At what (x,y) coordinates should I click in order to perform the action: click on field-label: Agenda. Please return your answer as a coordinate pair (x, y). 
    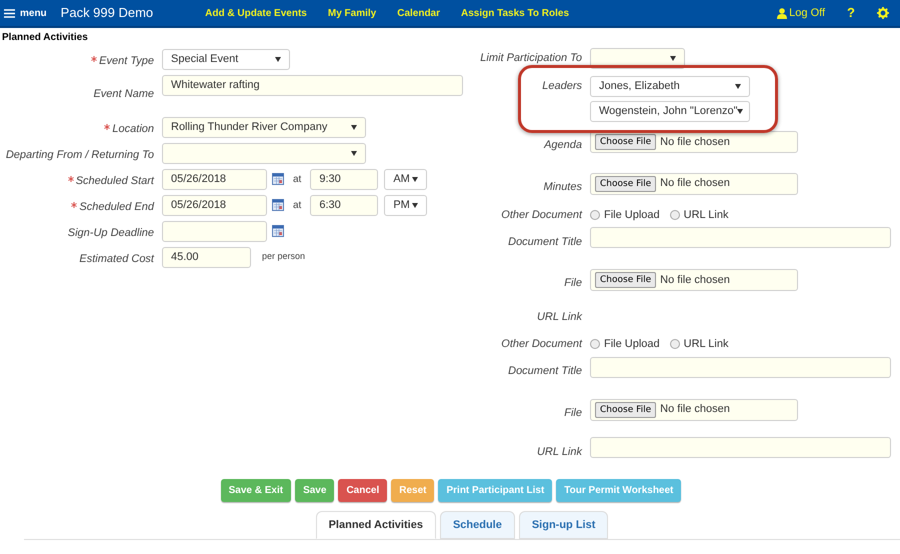
    Looking at the image, I should click on (563, 146).